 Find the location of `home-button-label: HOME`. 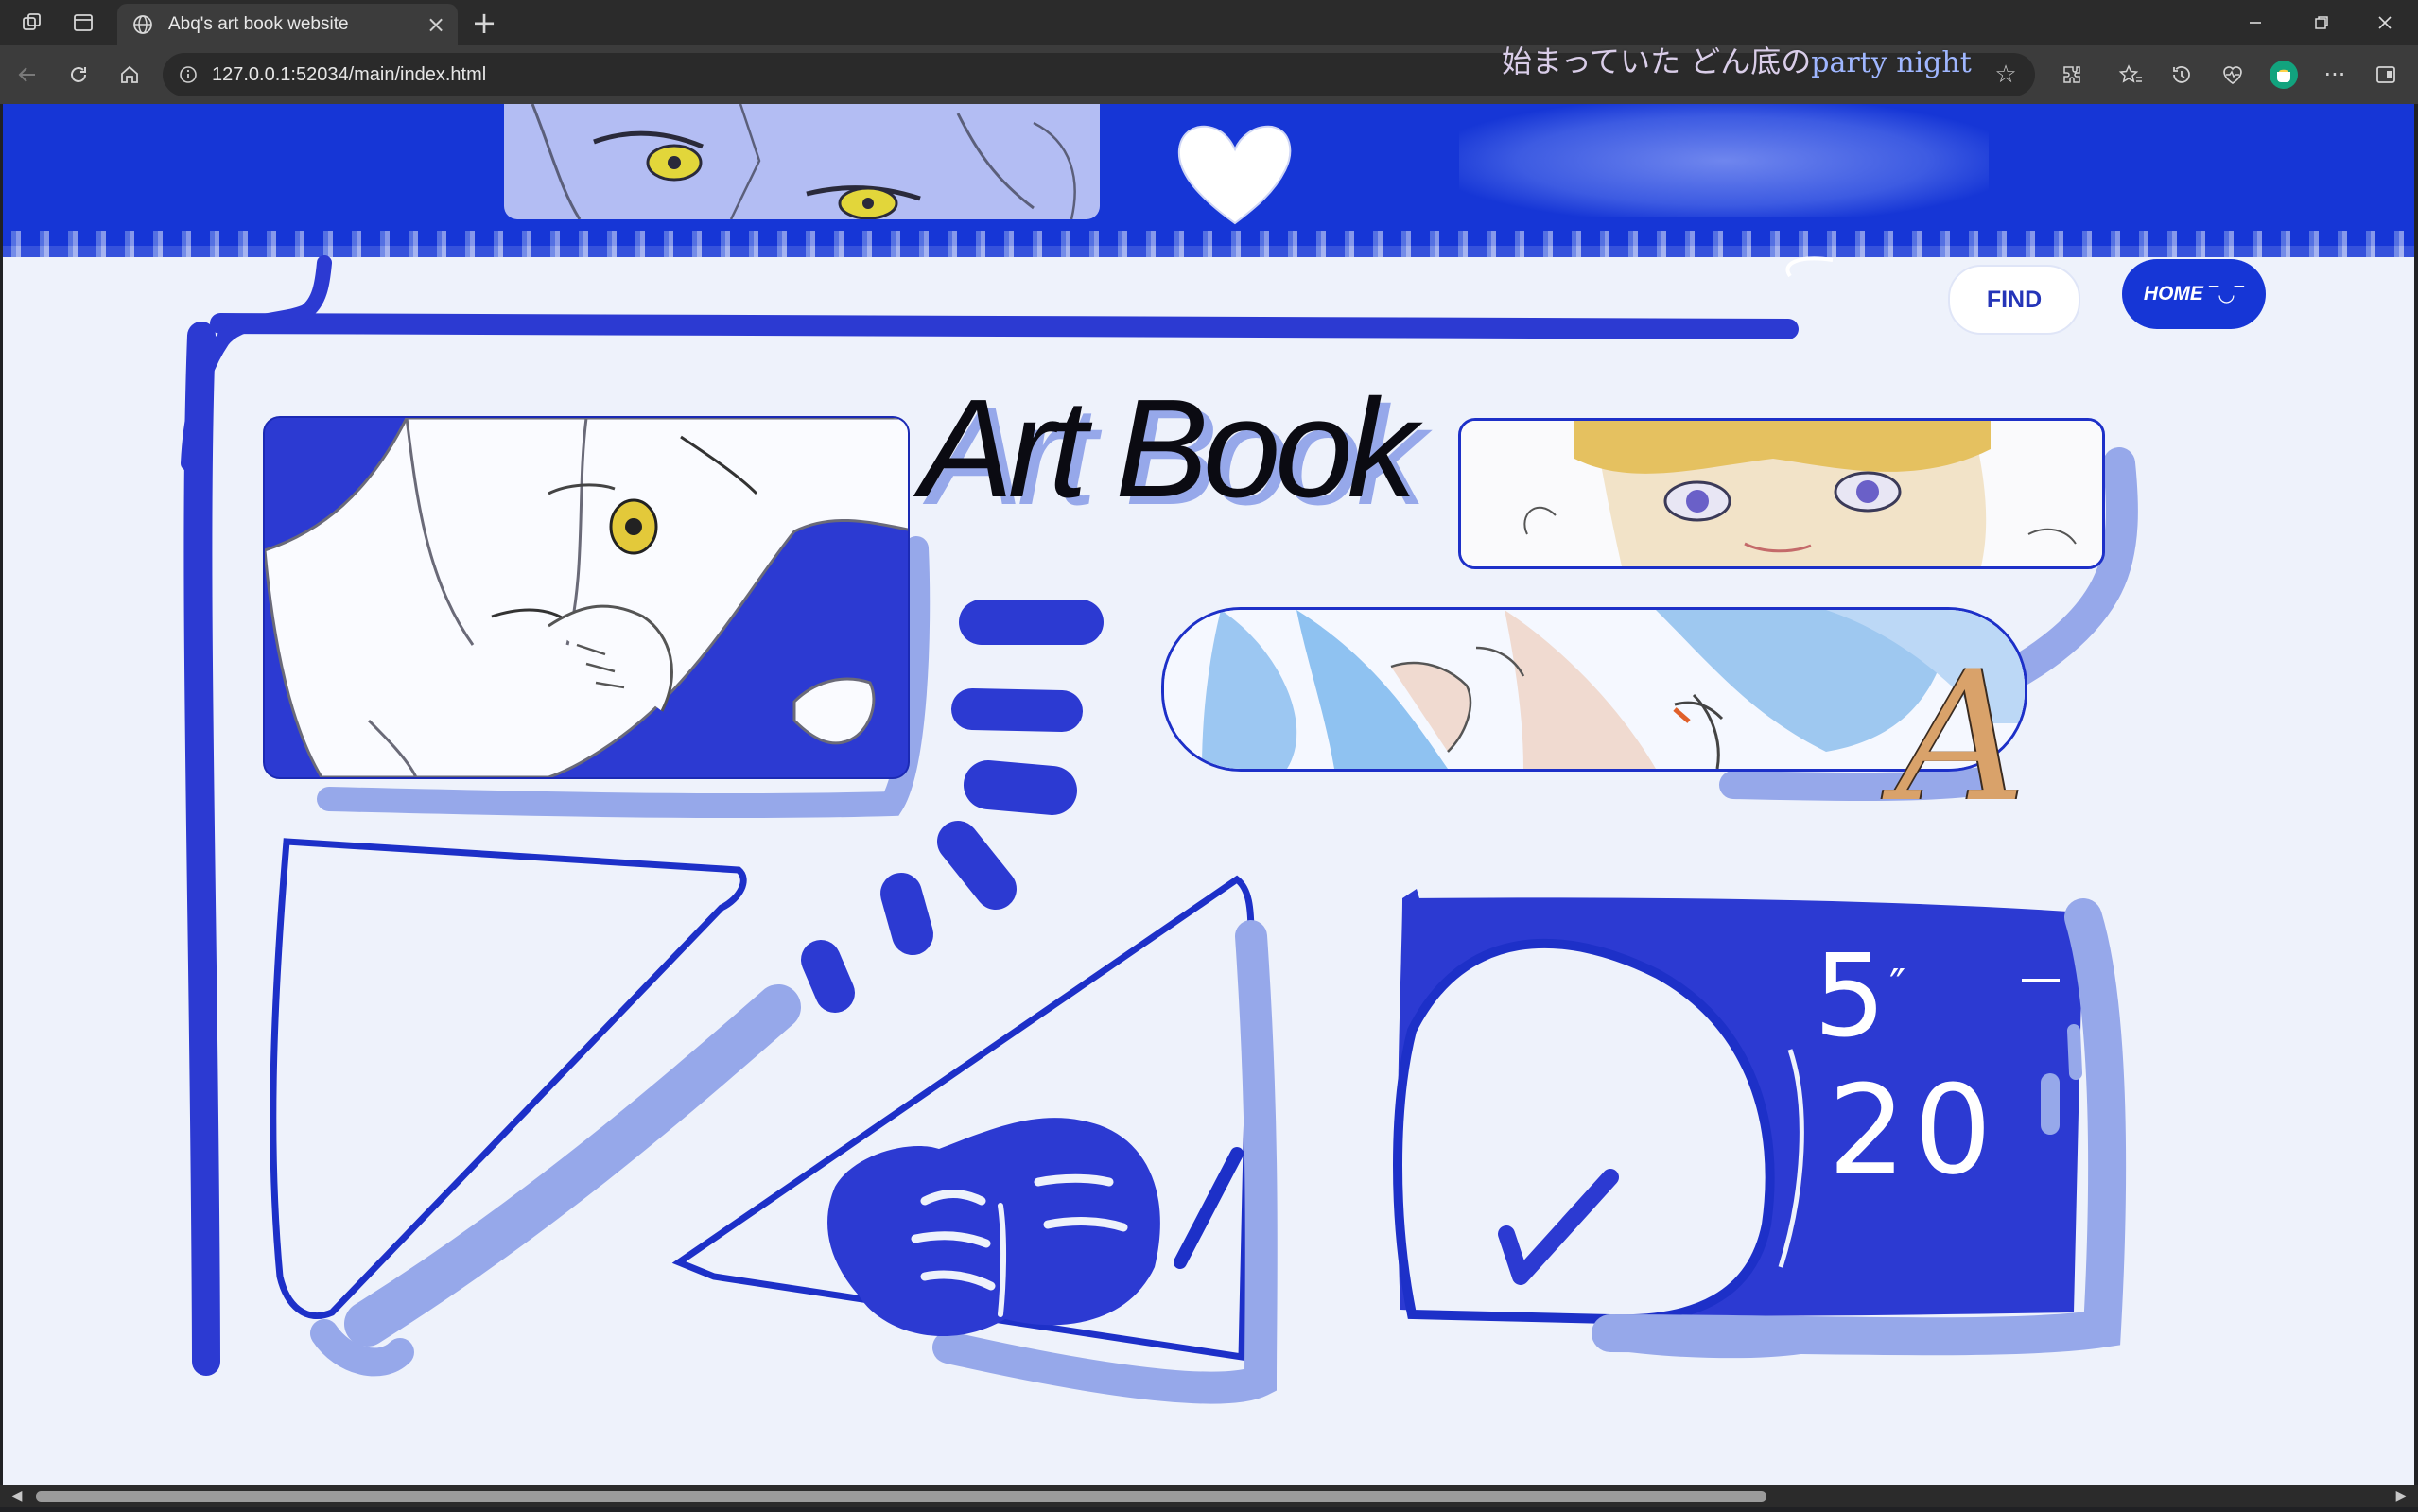

home-button-label: HOME is located at coordinates (2173, 293).